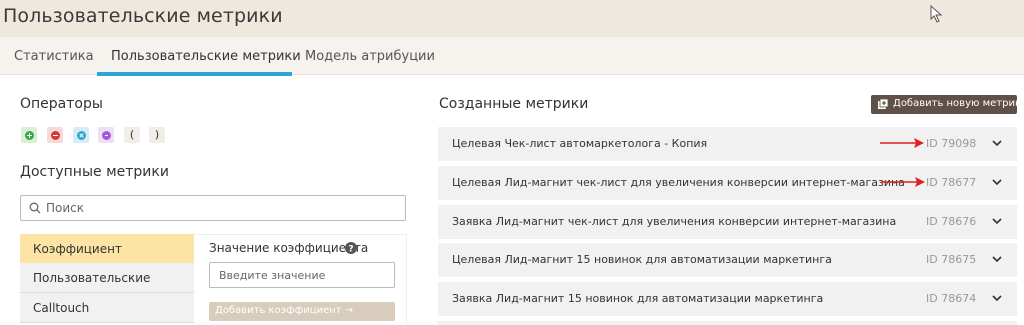 This screenshot has height=325, width=1024. I want to click on category-calltouch: Calltouch, so click(107, 307).